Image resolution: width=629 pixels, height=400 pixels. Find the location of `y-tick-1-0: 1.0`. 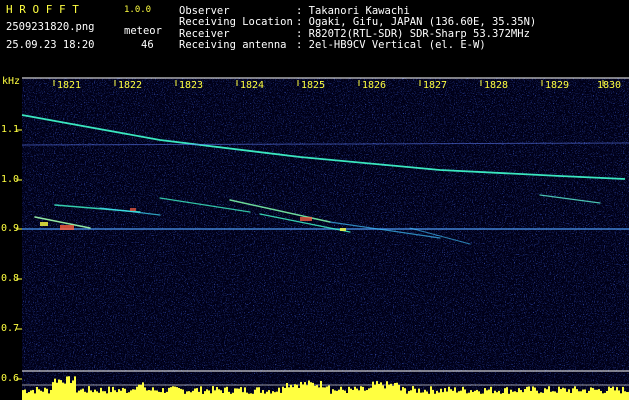

y-tick-1-0: 1.0 is located at coordinates (10, 179).